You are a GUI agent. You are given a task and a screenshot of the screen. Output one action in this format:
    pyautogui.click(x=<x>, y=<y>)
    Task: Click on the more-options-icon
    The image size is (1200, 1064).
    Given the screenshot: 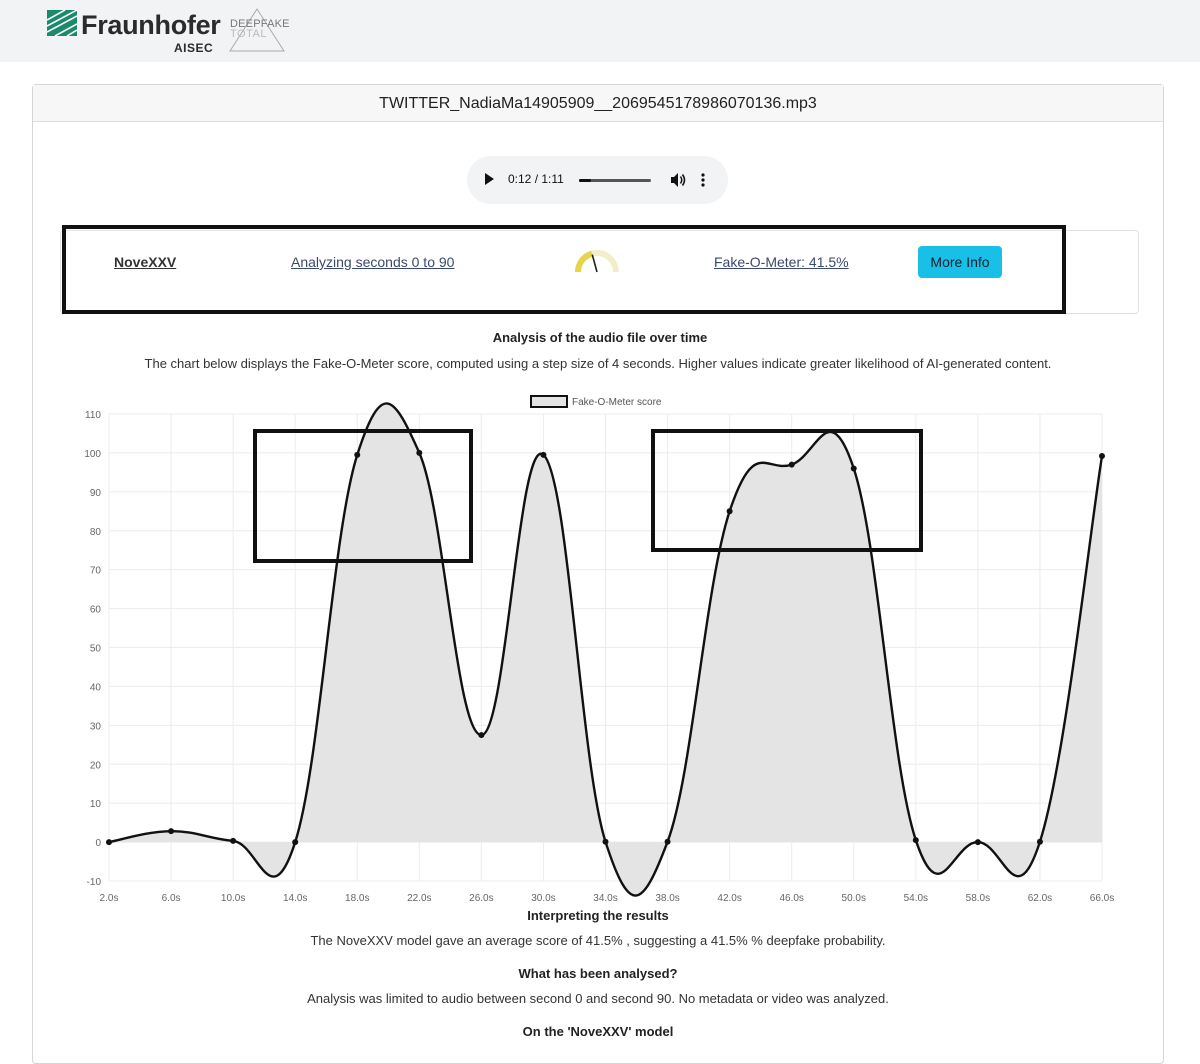 What is the action you would take?
    pyautogui.click(x=703, y=180)
    